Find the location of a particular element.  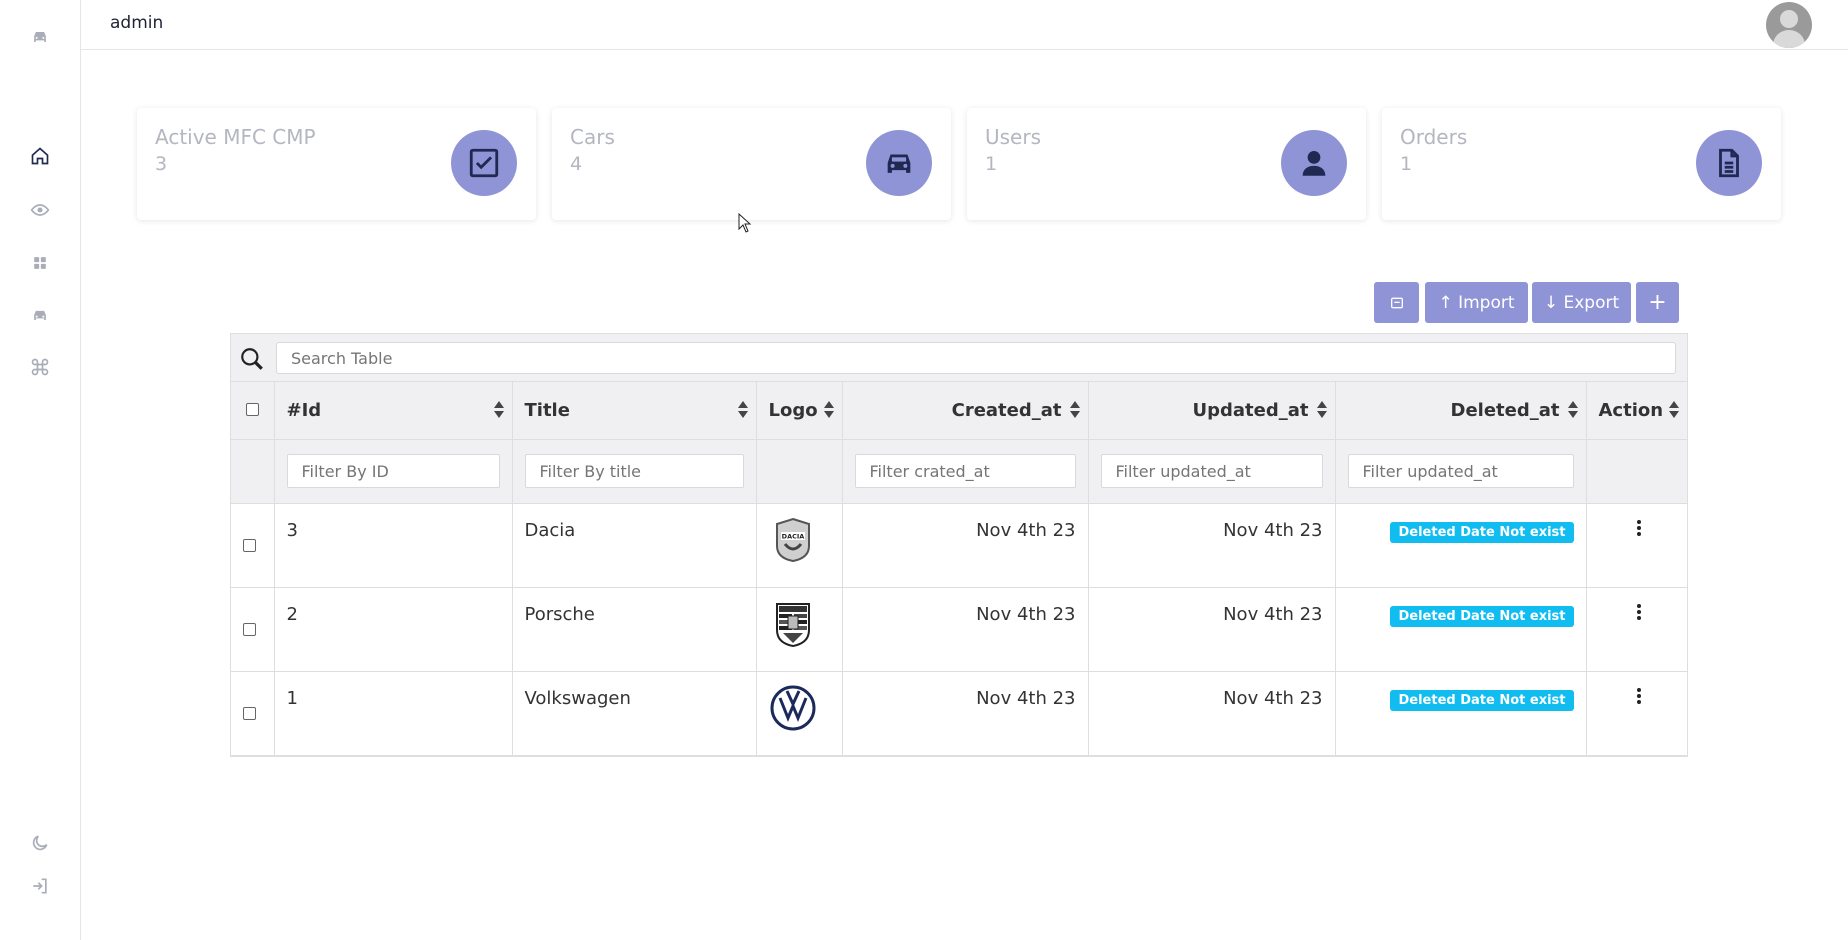

add-button: + is located at coordinates (1657, 302).